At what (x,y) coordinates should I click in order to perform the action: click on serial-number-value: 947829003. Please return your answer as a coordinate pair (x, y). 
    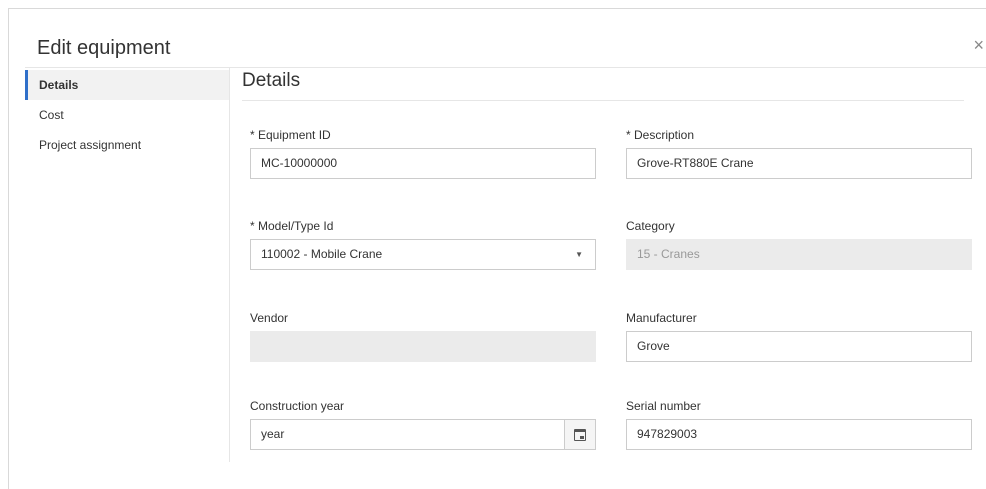
    Looking at the image, I should click on (667, 434).